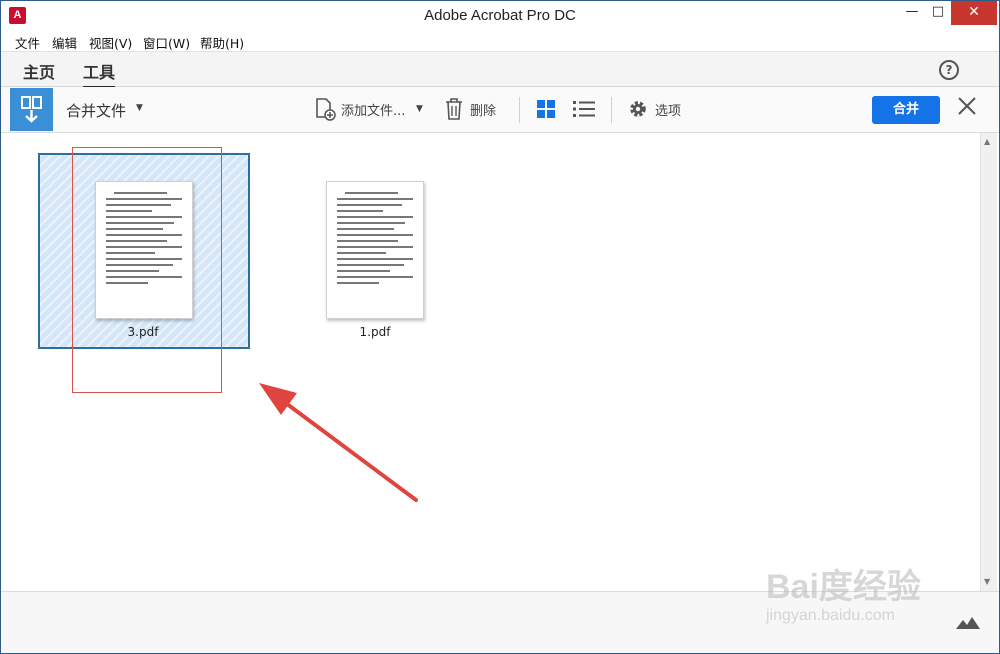  What do you see at coordinates (166, 42) in the screenshot?
I see `menu-window: 窗口(W)` at bounding box center [166, 42].